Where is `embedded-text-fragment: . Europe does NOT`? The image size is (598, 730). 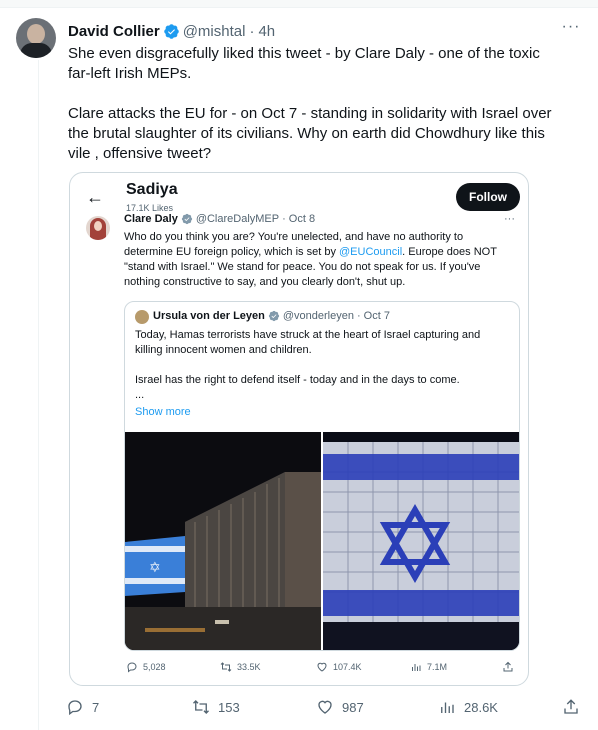 embedded-text-fragment: . Europe does NOT is located at coordinates (449, 252).